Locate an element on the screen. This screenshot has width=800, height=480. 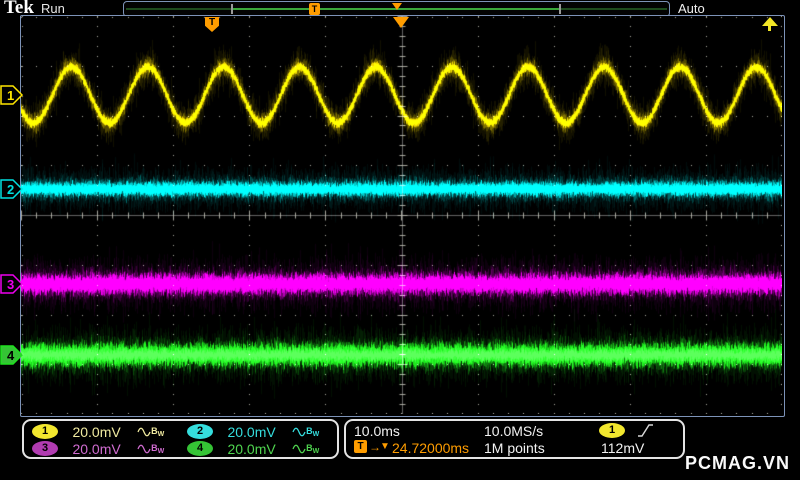
svg-text: 3 is located at coordinates (10, 284).